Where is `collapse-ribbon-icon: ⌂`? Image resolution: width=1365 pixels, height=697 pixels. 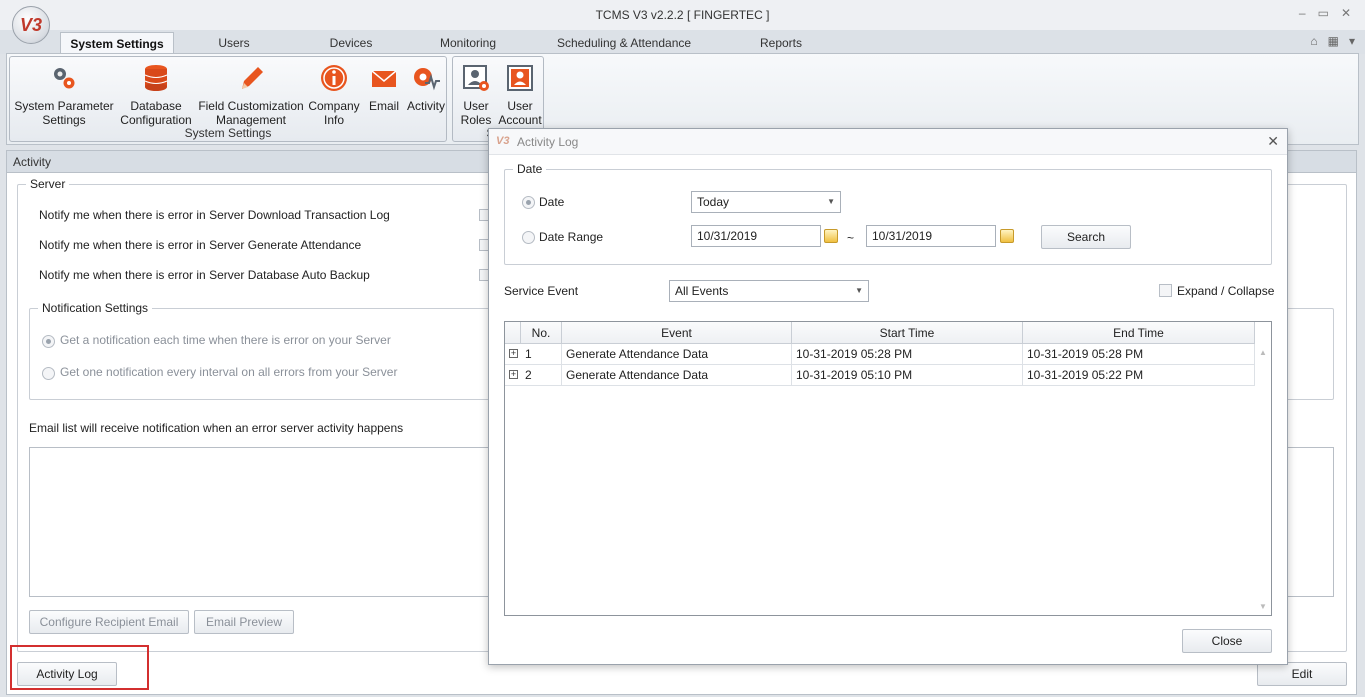
collapse-ribbon-icon: ⌂ is located at coordinates (1313, 41).